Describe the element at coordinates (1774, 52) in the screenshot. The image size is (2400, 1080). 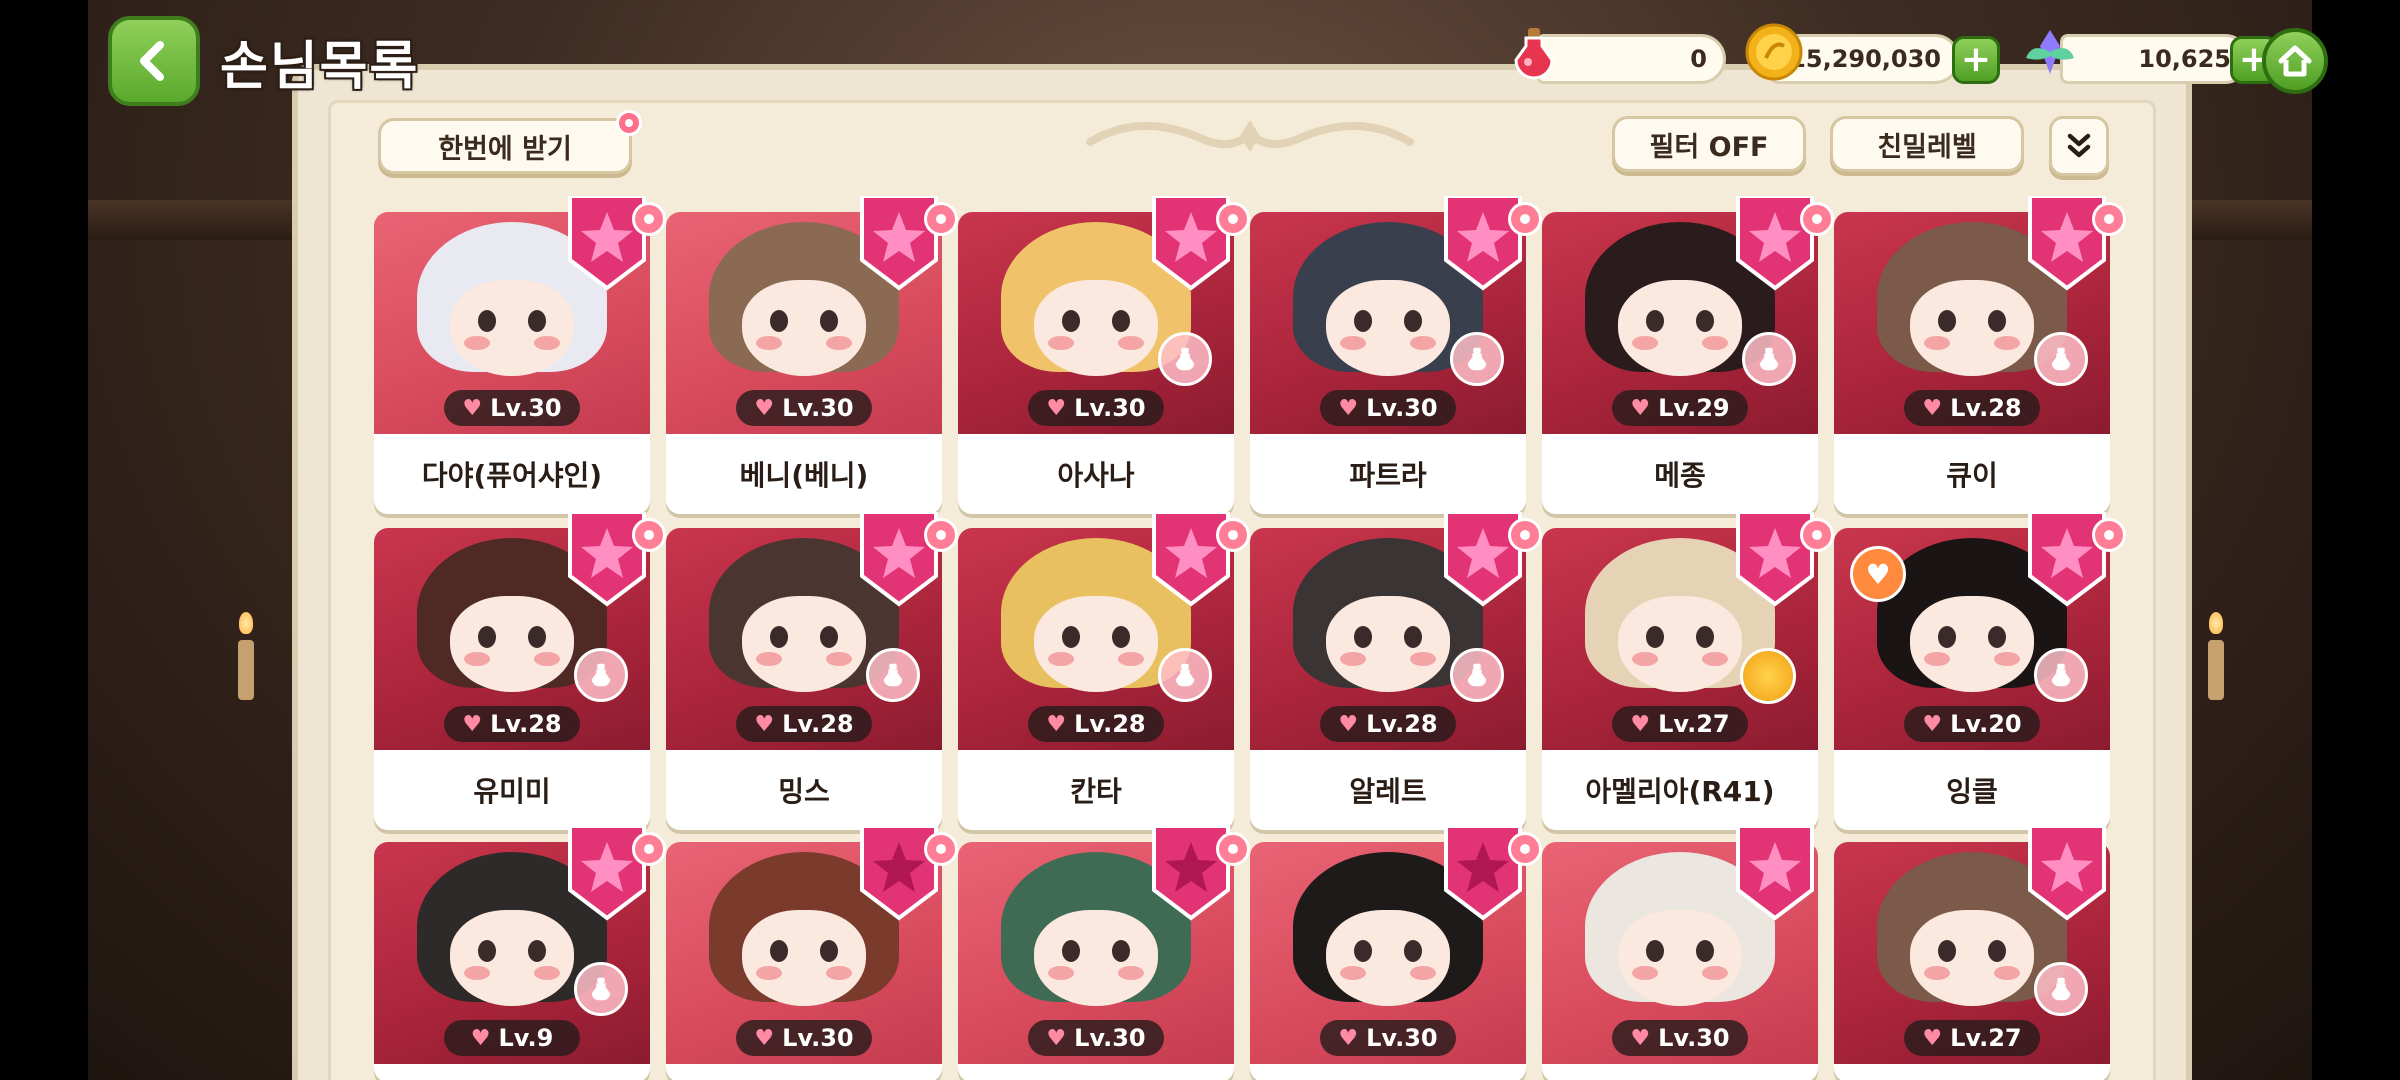
I see `gold-coin-icon` at that location.